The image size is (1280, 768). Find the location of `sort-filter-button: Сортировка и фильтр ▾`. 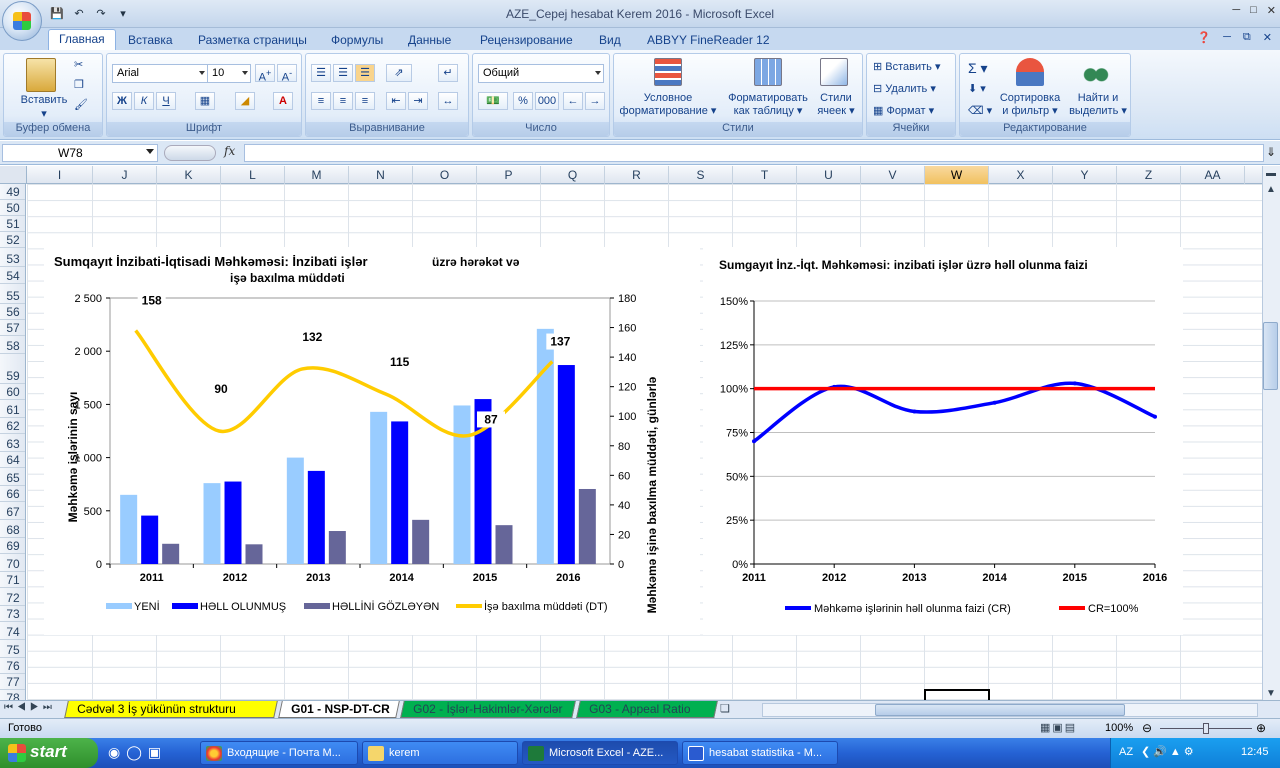

sort-filter-button: Сортировка и фильтр ▾ is located at coordinates (1030, 105).